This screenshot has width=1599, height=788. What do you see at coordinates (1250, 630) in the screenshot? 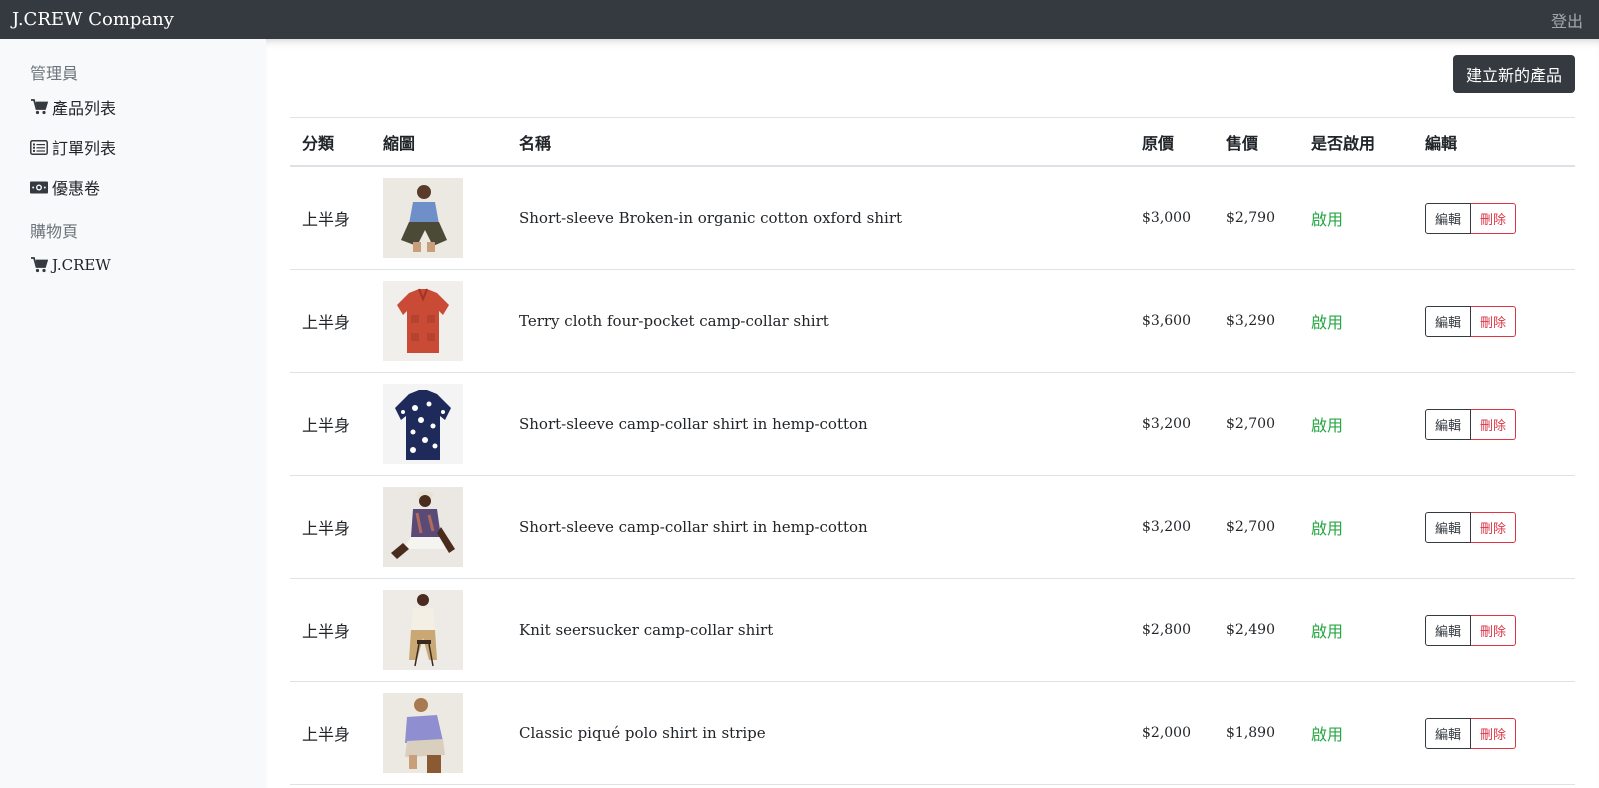
I see `row-price: $2,490` at bounding box center [1250, 630].